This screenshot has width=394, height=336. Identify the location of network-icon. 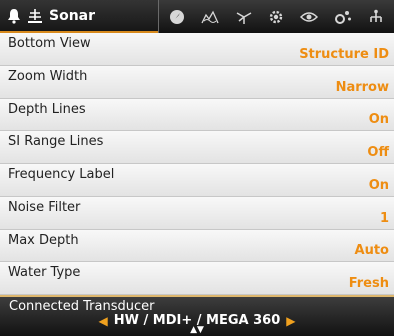
(376, 17).